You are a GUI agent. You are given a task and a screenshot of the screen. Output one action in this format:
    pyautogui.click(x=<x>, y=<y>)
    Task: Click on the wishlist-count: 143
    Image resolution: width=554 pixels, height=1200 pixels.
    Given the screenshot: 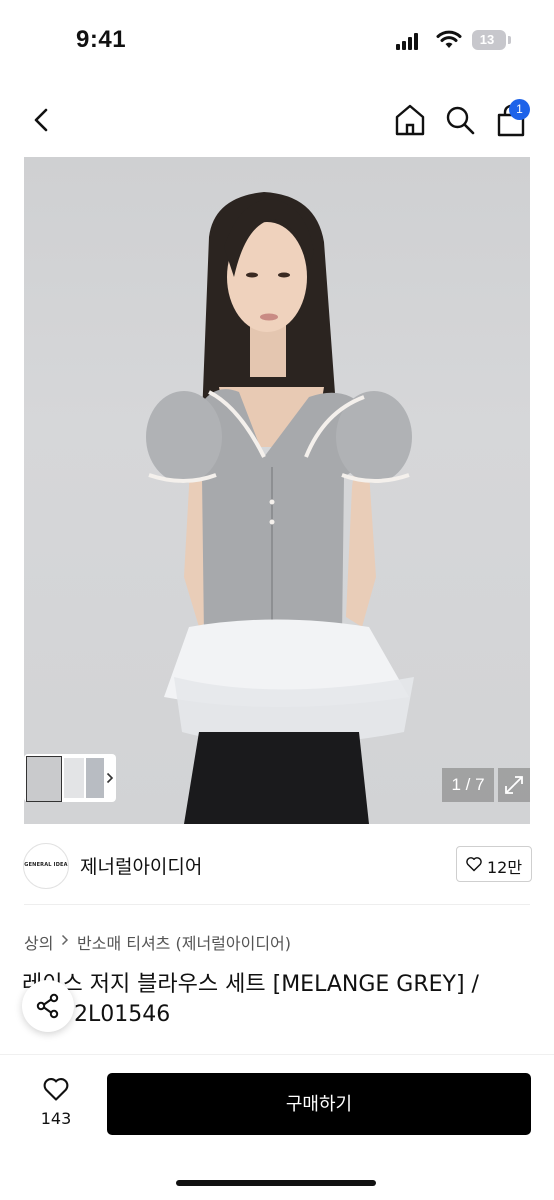 What is the action you would take?
    pyautogui.click(x=56, y=1118)
    